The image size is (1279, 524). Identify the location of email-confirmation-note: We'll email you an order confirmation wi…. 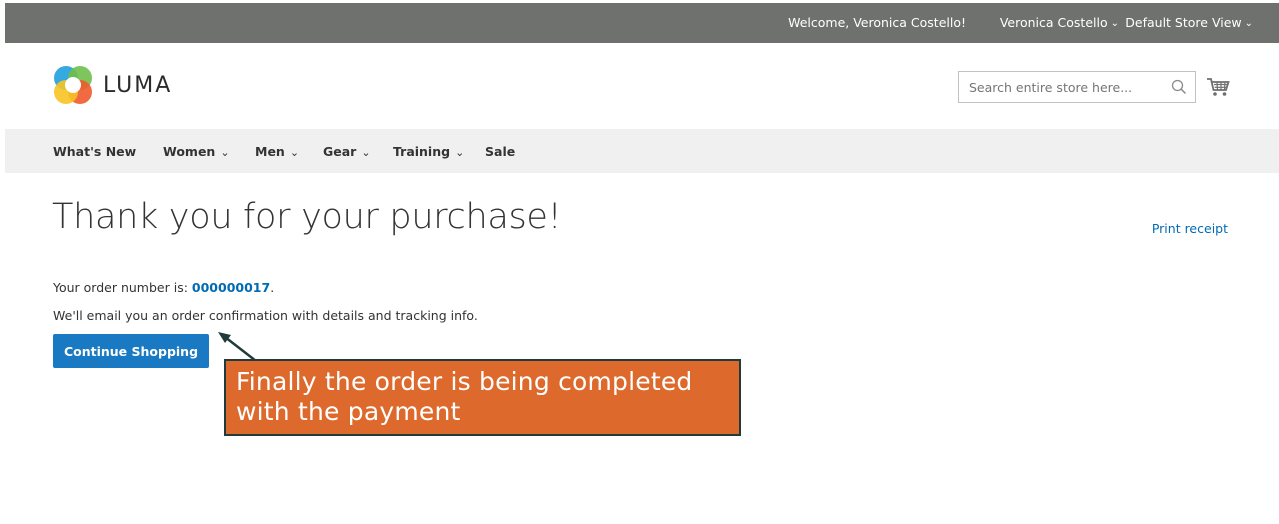
(265, 315).